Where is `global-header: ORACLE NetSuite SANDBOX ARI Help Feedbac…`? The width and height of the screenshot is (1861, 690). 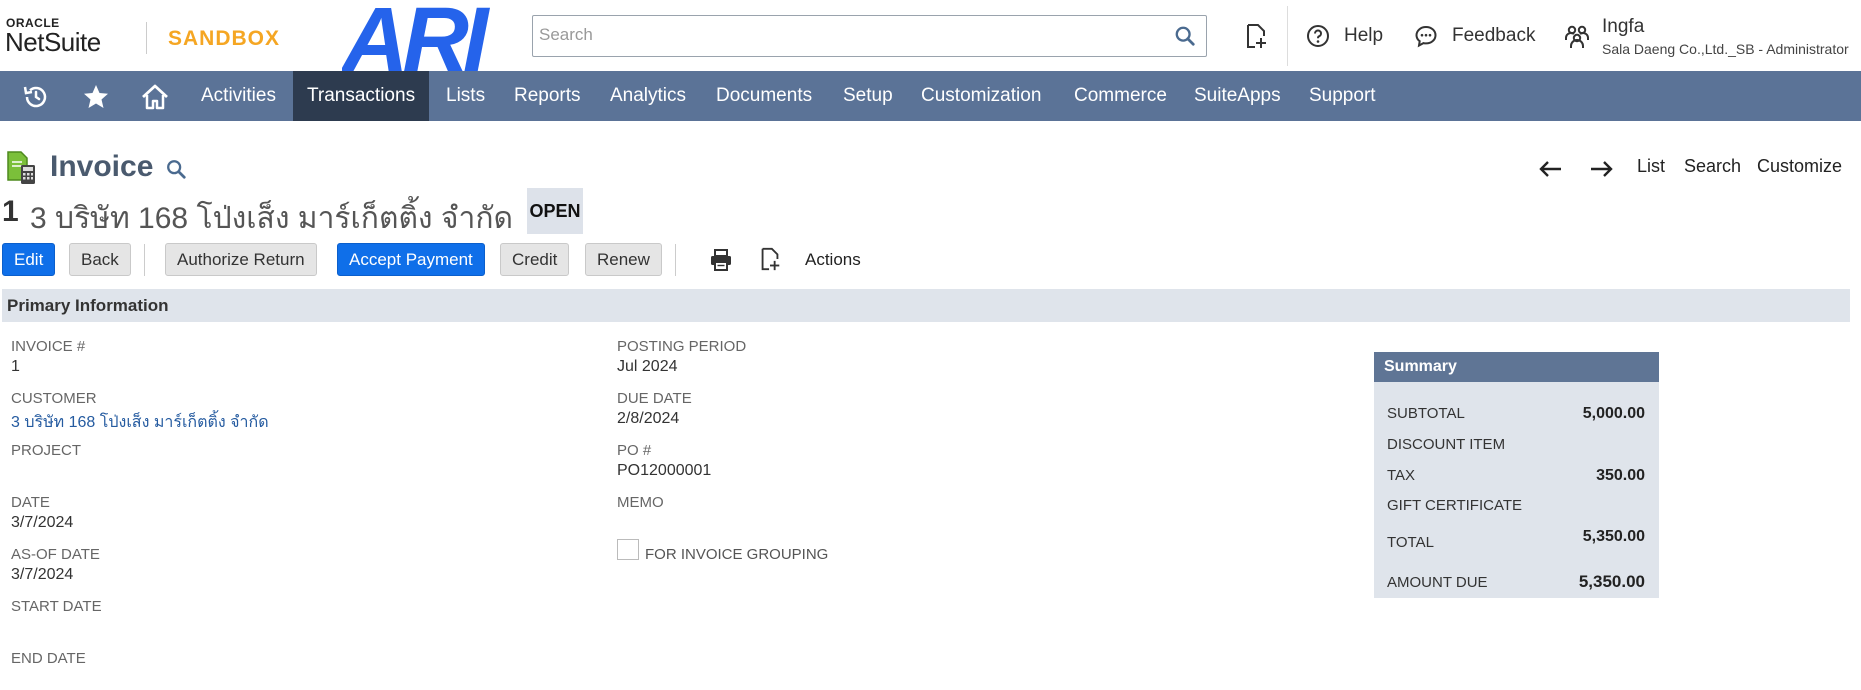
global-header: ORACLE NetSuite SANDBOX ARI Help Feedbac… is located at coordinates (930, 35).